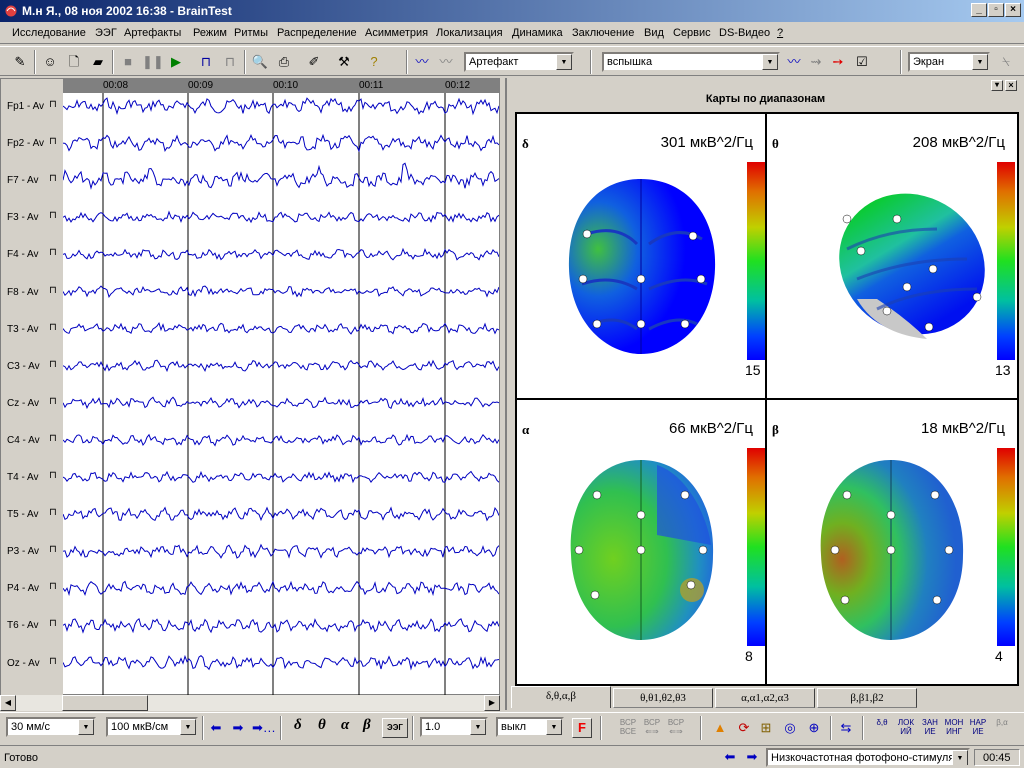  What do you see at coordinates (519, 62) in the screenshot?
I see `artifact-combo: Артефакт ▼` at bounding box center [519, 62].